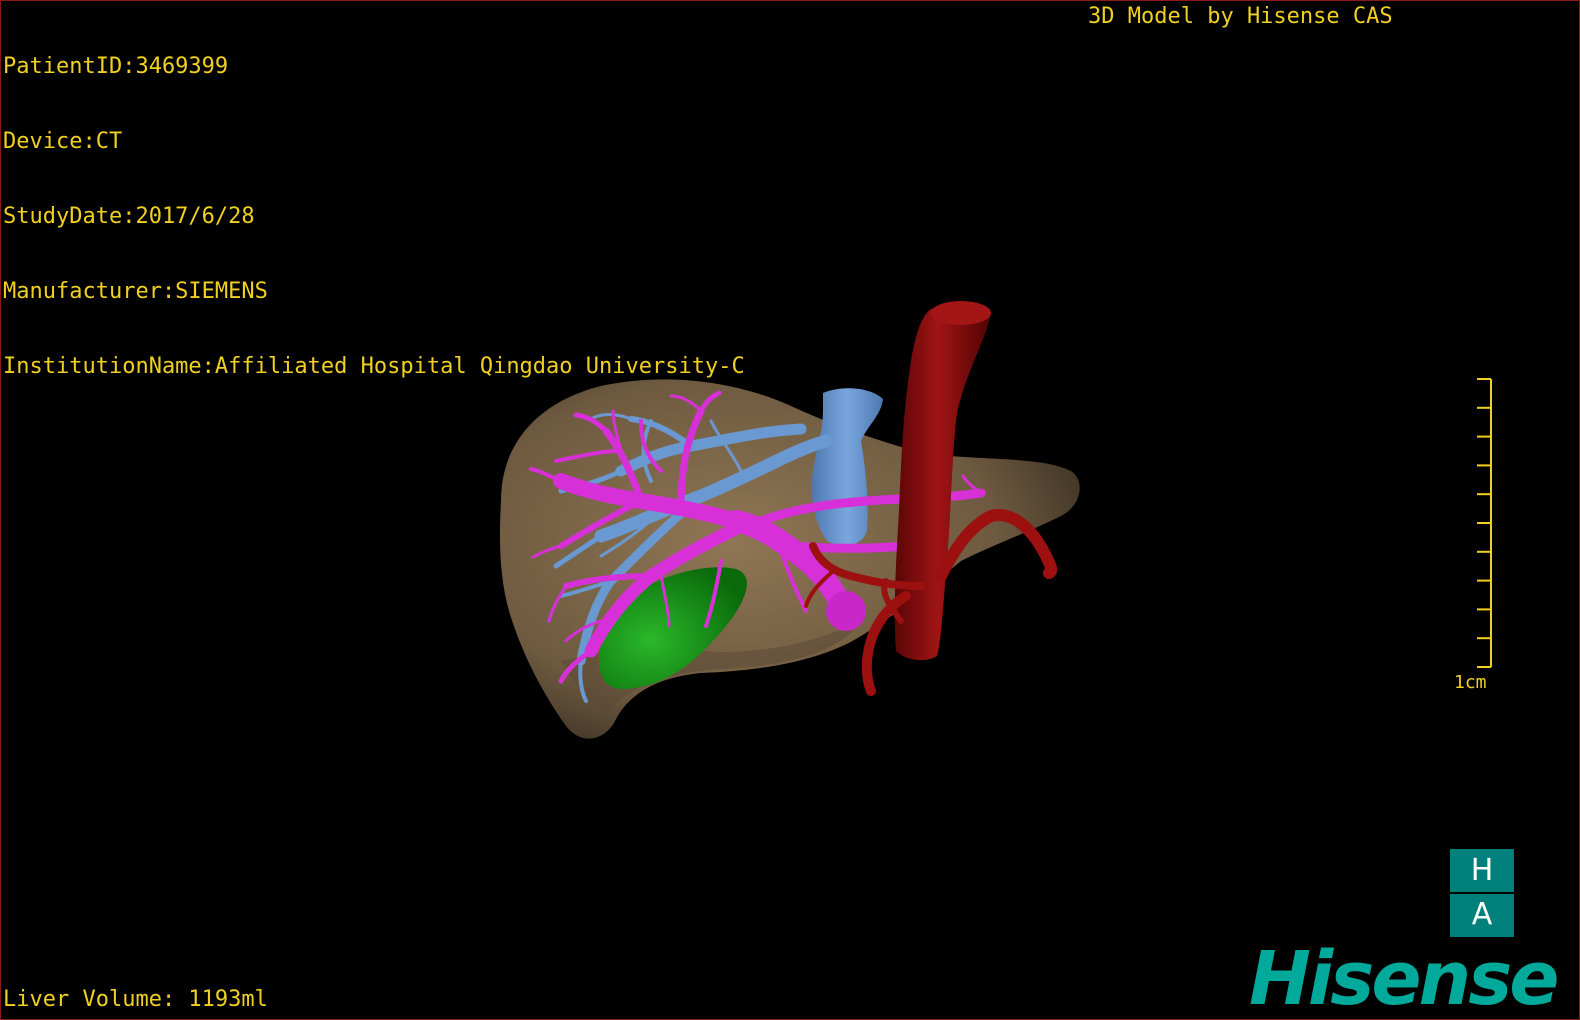 The height and width of the screenshot is (1020, 1580). Describe the element at coordinates (135, 291) in the screenshot. I see `manufacturer: Manufacturer:SIEMENS` at that location.